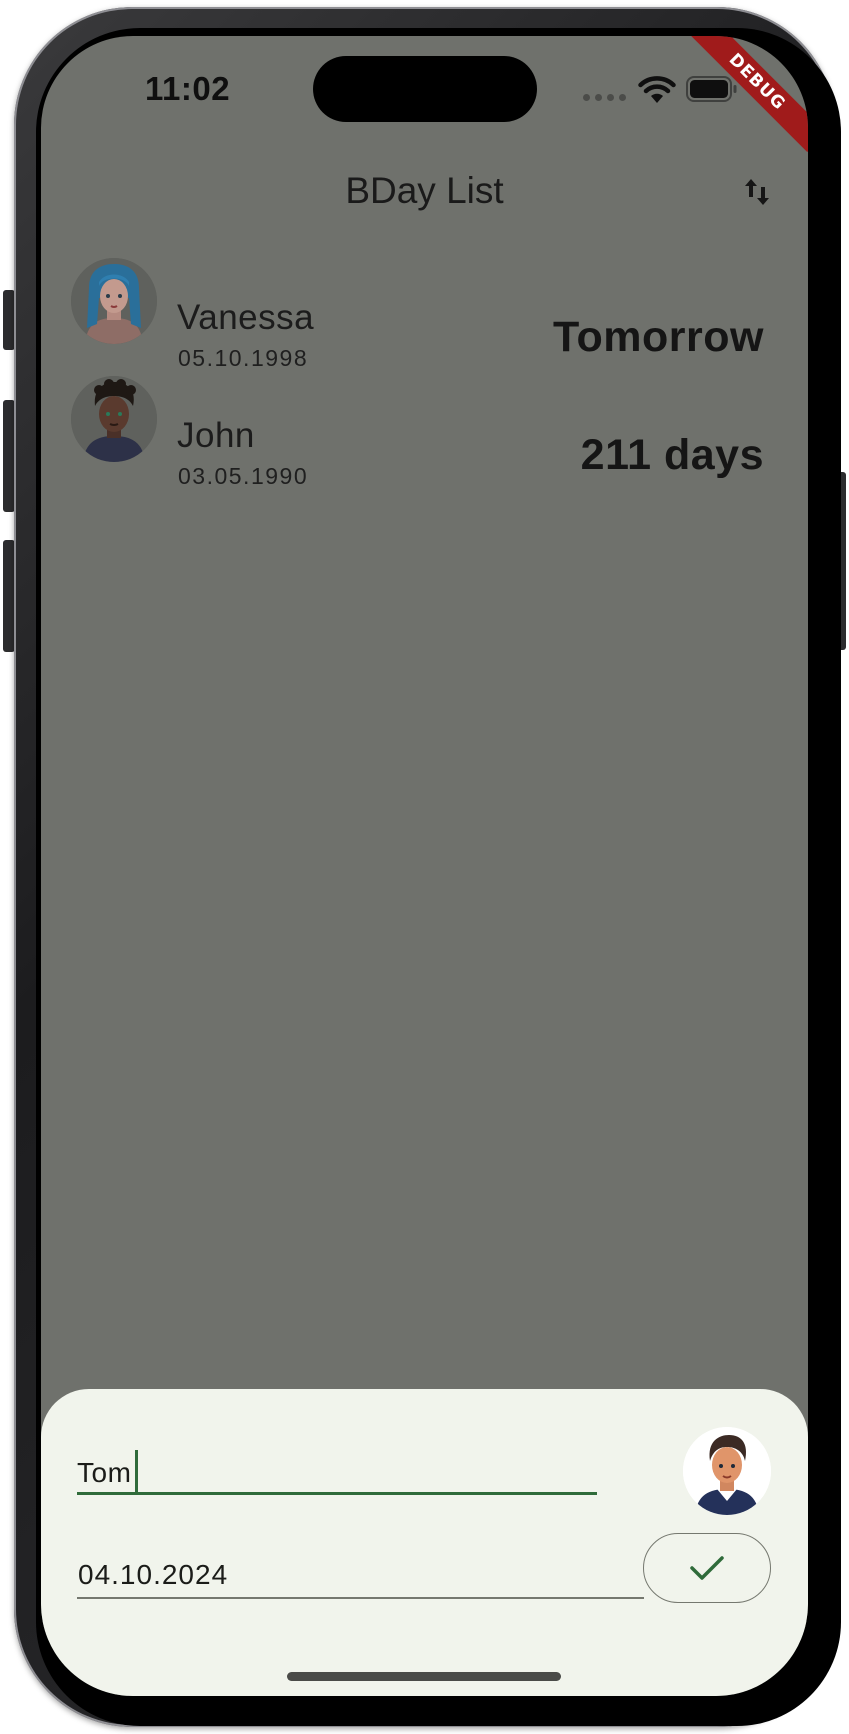 This screenshot has height=1734, width=849. I want to click on name-input, so click(337, 1469).